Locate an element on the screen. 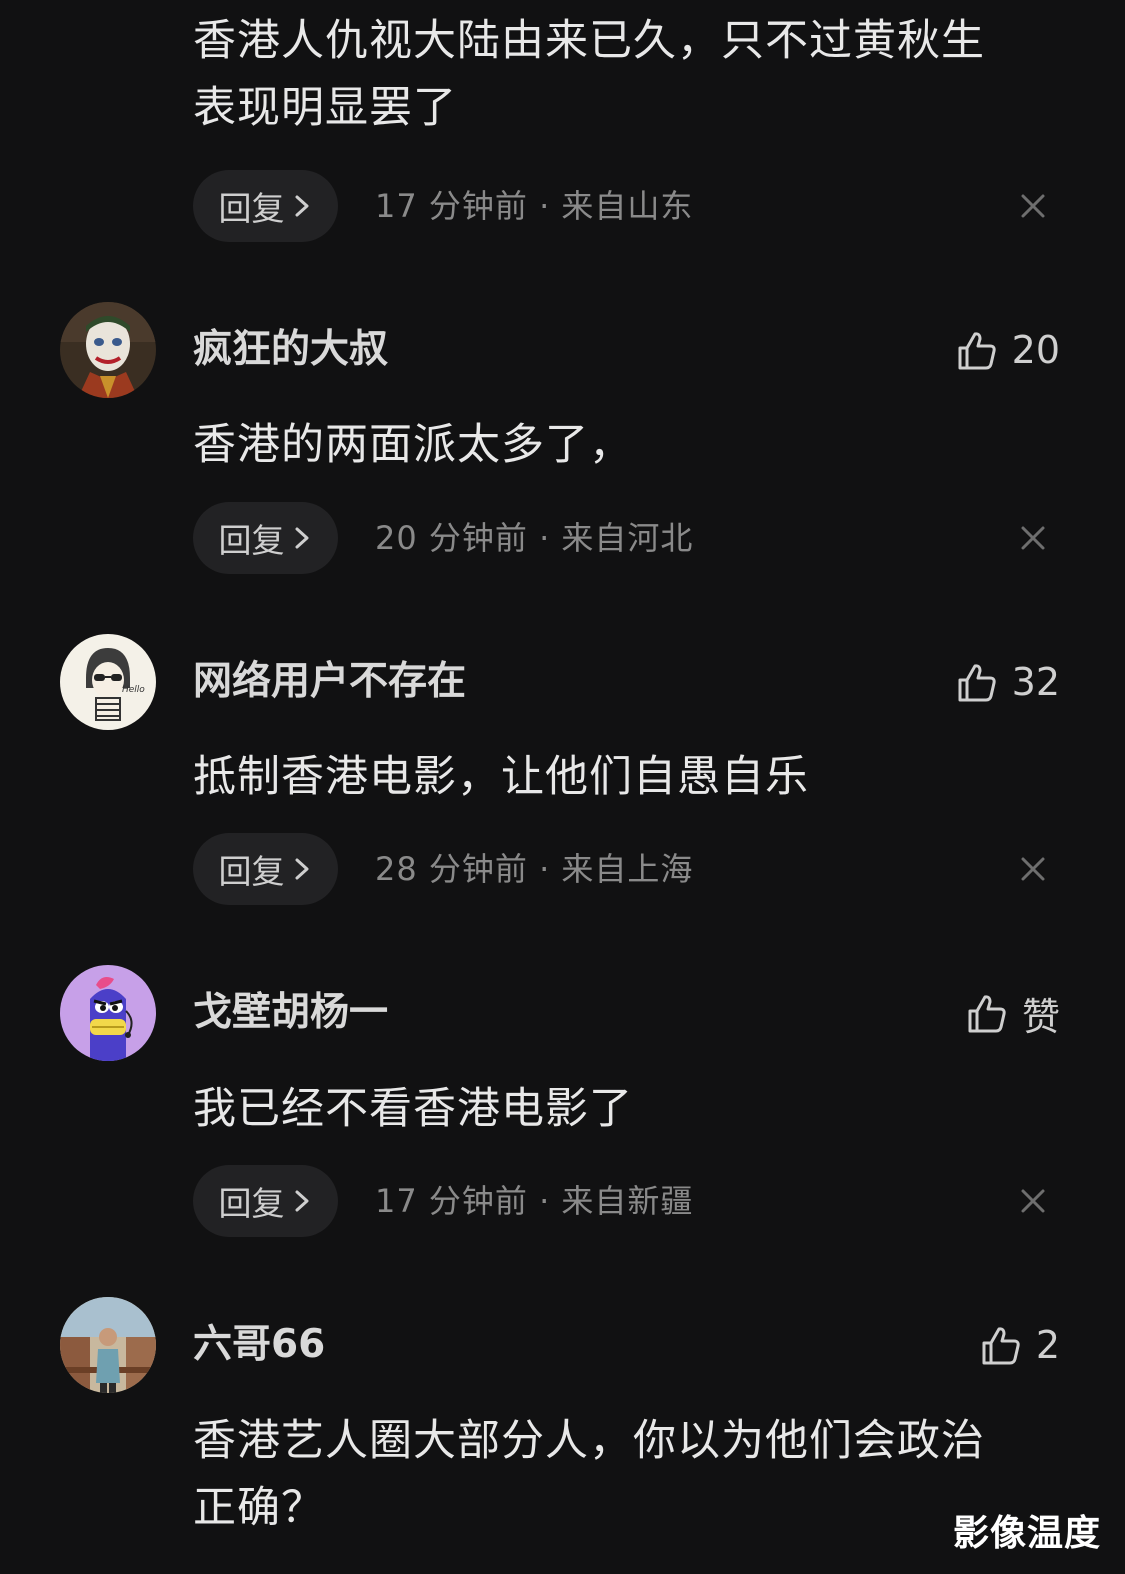 The height and width of the screenshot is (1574, 1125). like-count: 赞 is located at coordinates (1040, 1016).